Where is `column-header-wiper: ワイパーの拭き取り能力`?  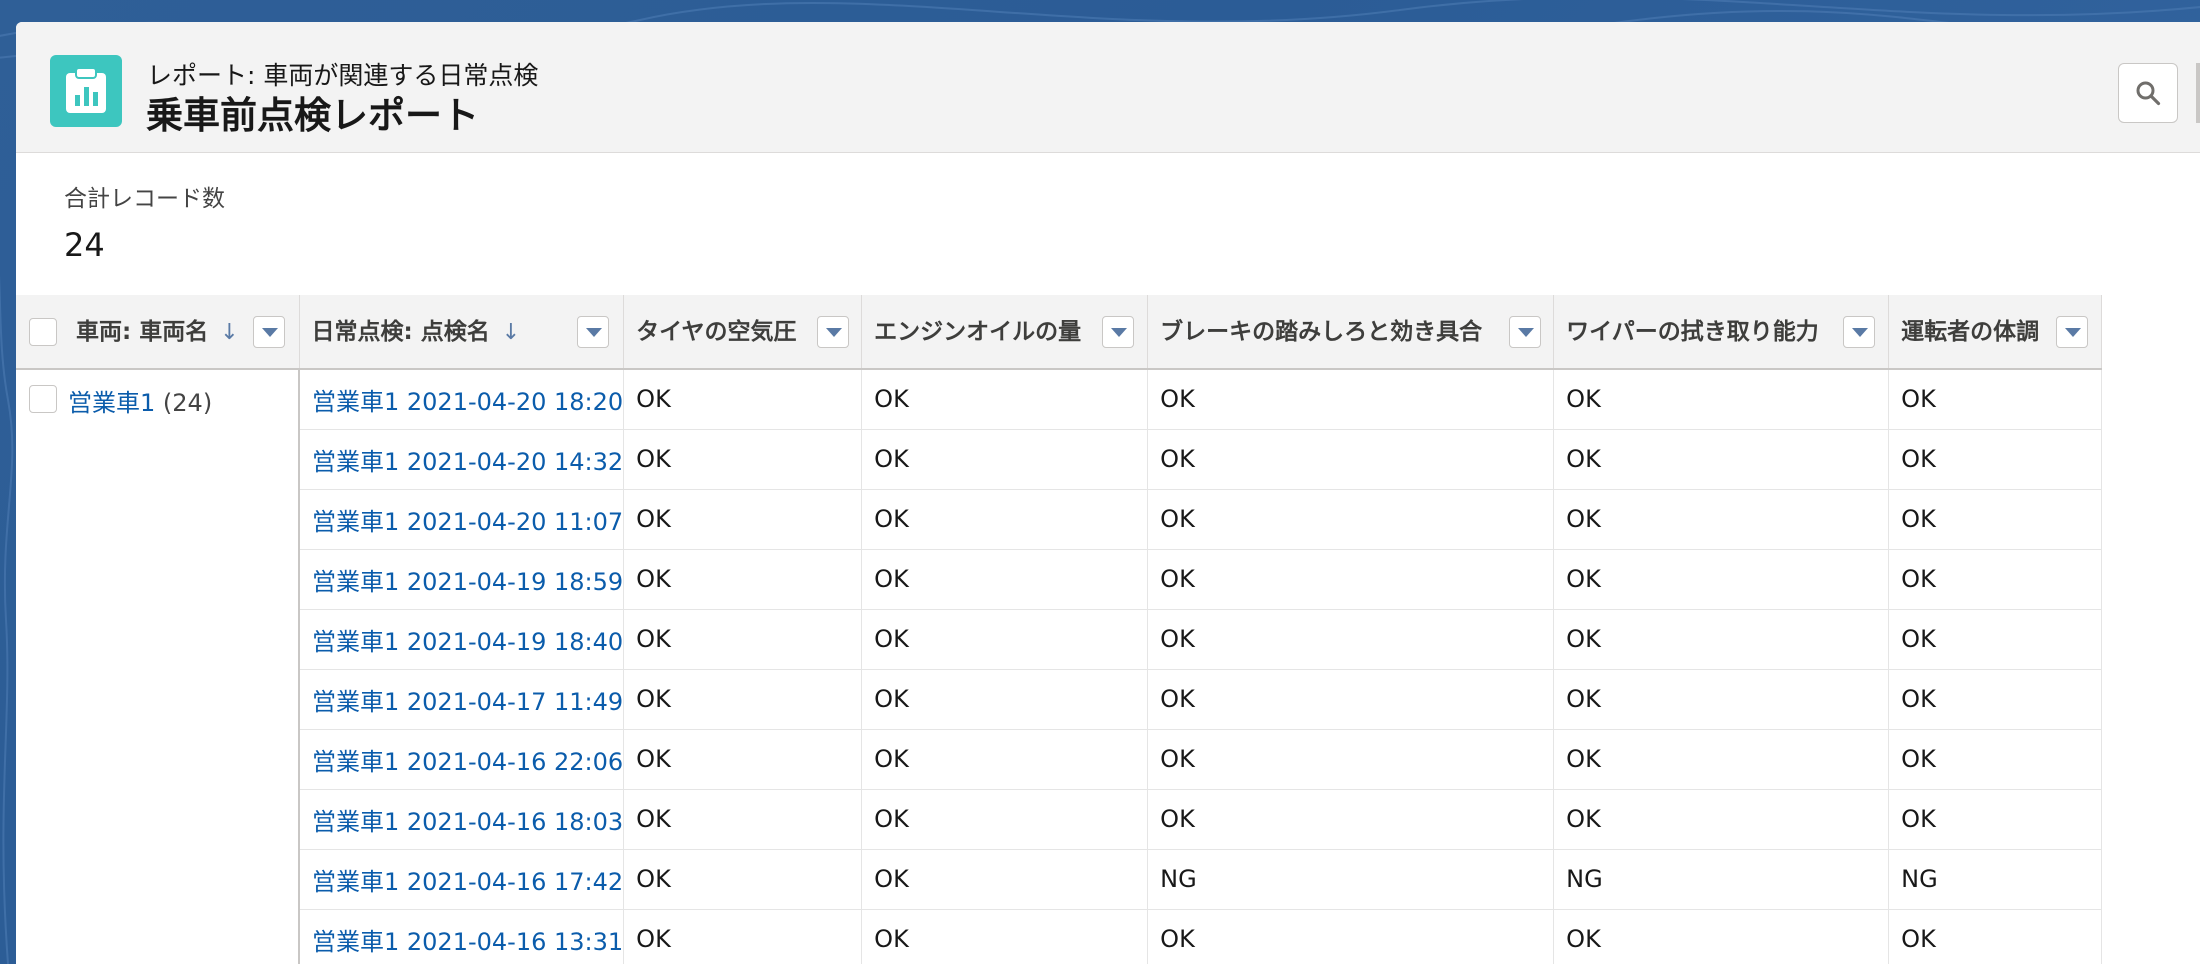
column-header-wiper: ワイパーの拭き取り能力 is located at coordinates (1721, 332).